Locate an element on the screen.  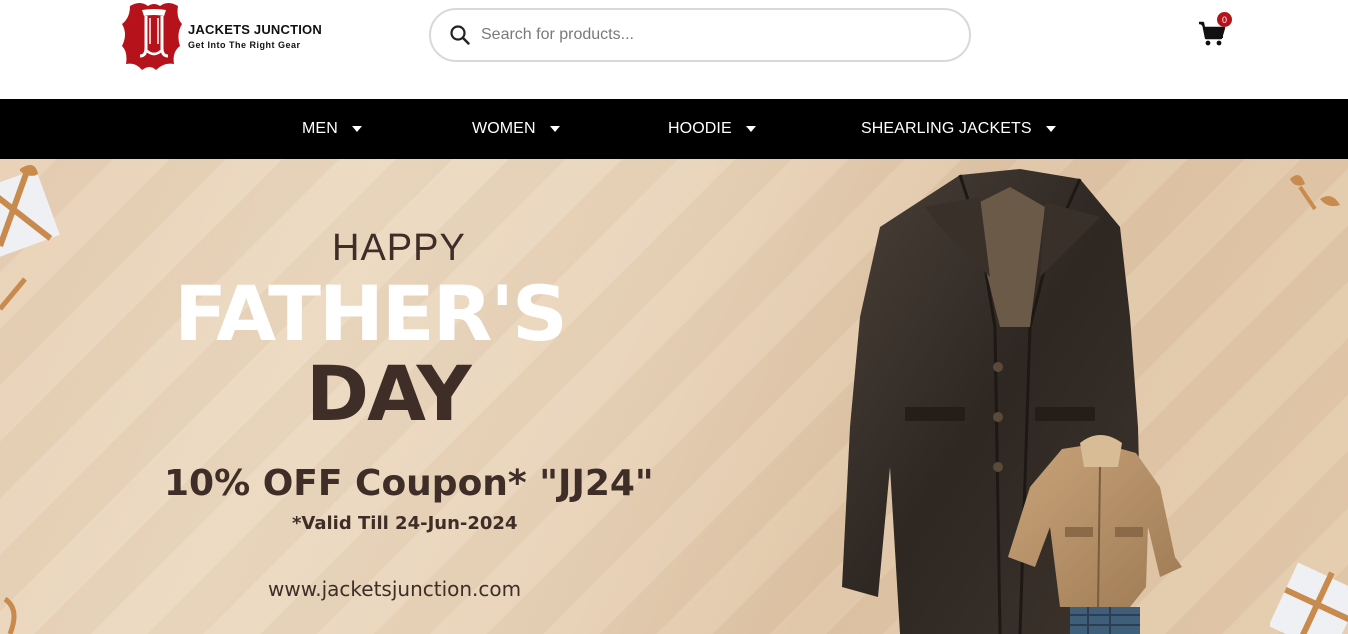
nav-item-shearling-jackets: SHEARLING JACKETS is located at coordinates (958, 129).